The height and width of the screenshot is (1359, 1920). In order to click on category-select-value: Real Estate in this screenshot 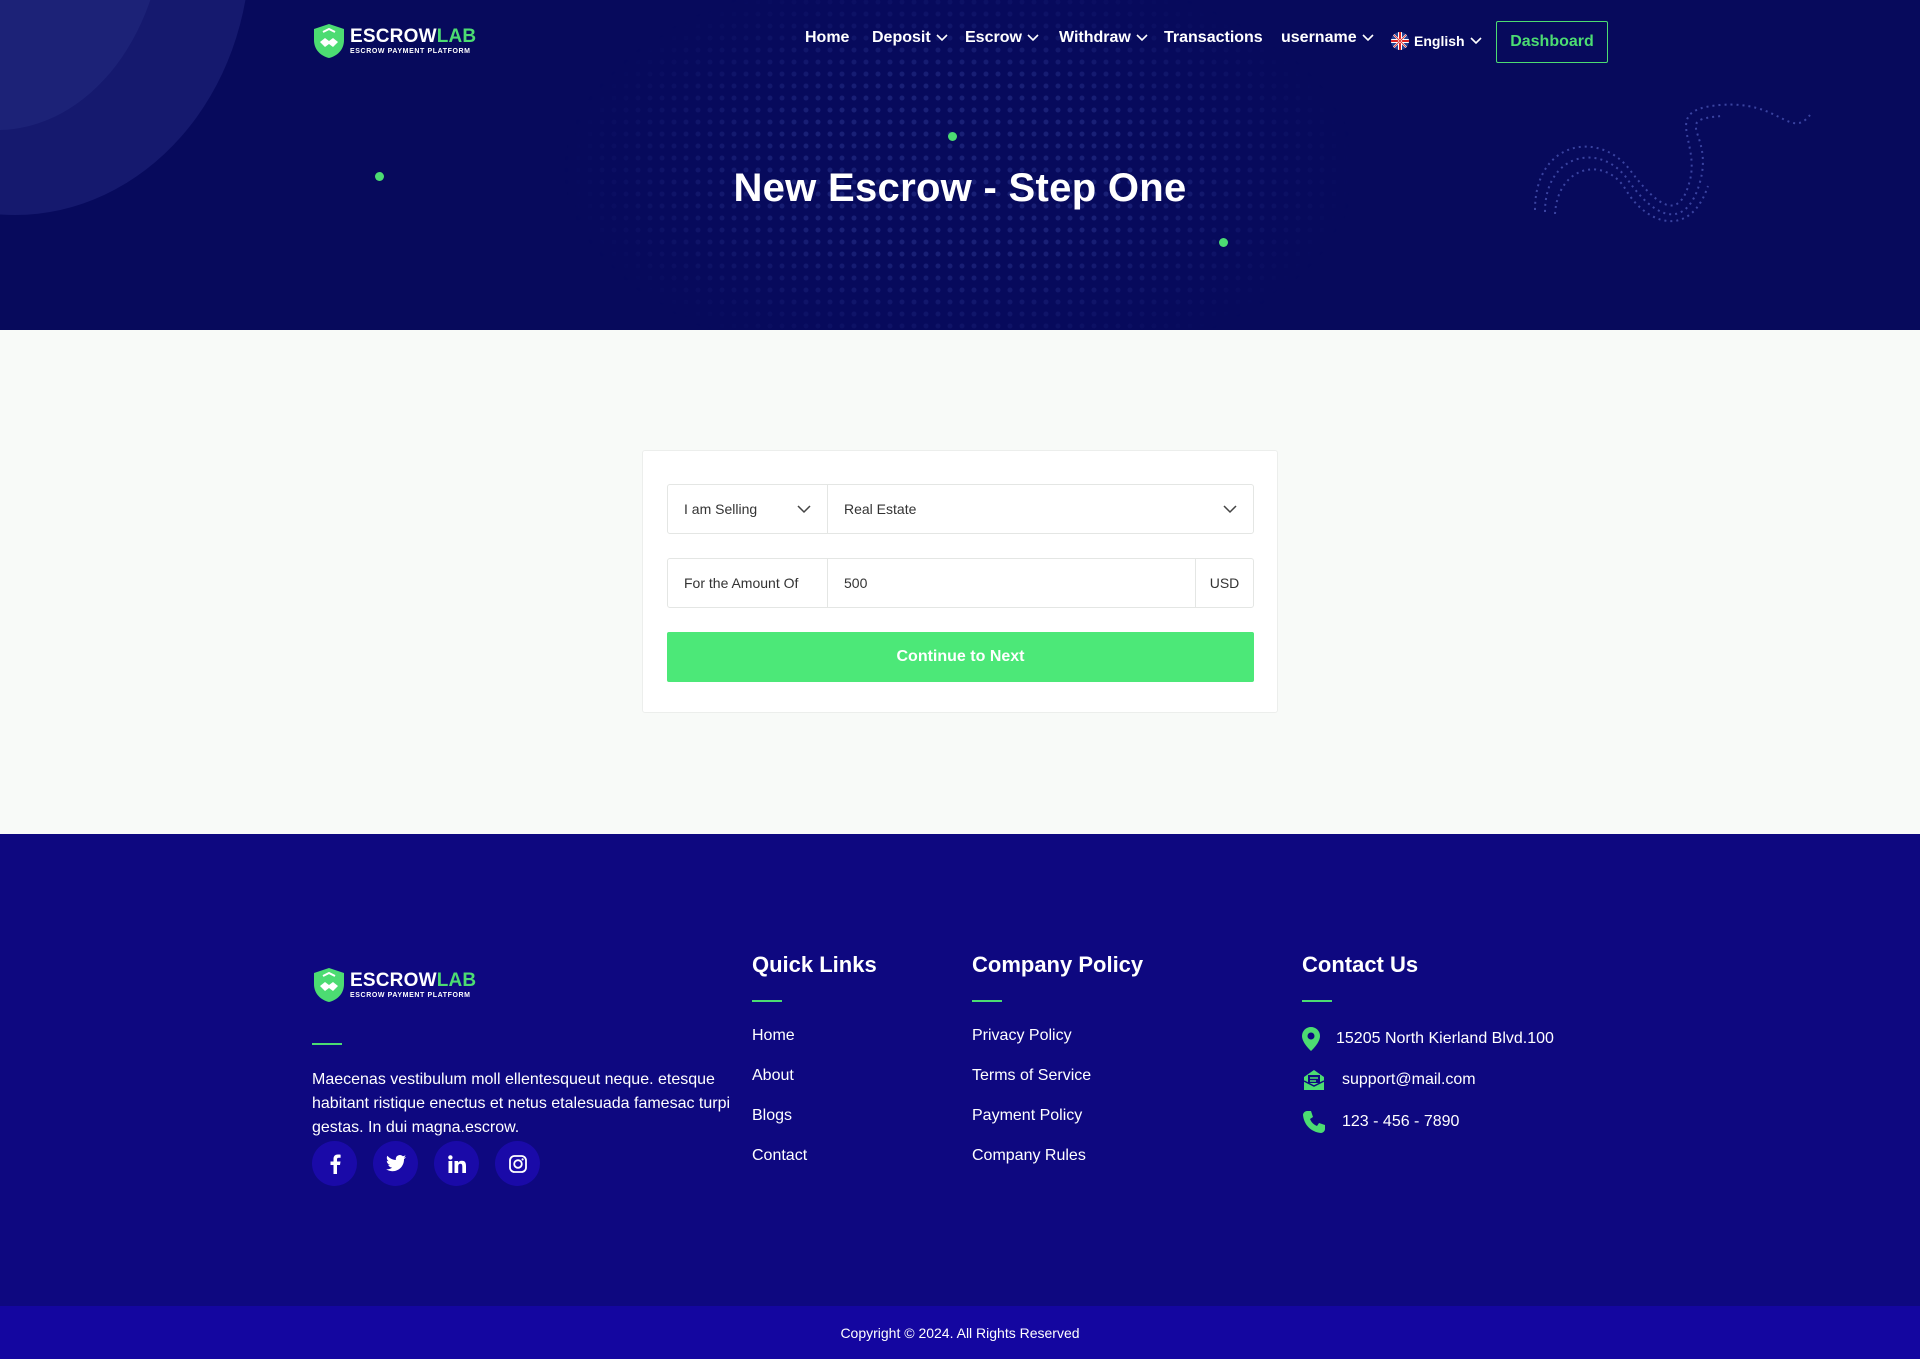, I will do `click(880, 509)`.